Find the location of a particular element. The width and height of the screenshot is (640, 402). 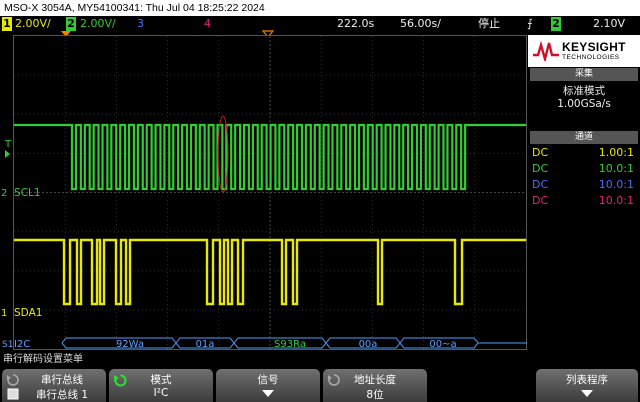

probe-row-2: DC 10.0:1 is located at coordinates (584, 169).